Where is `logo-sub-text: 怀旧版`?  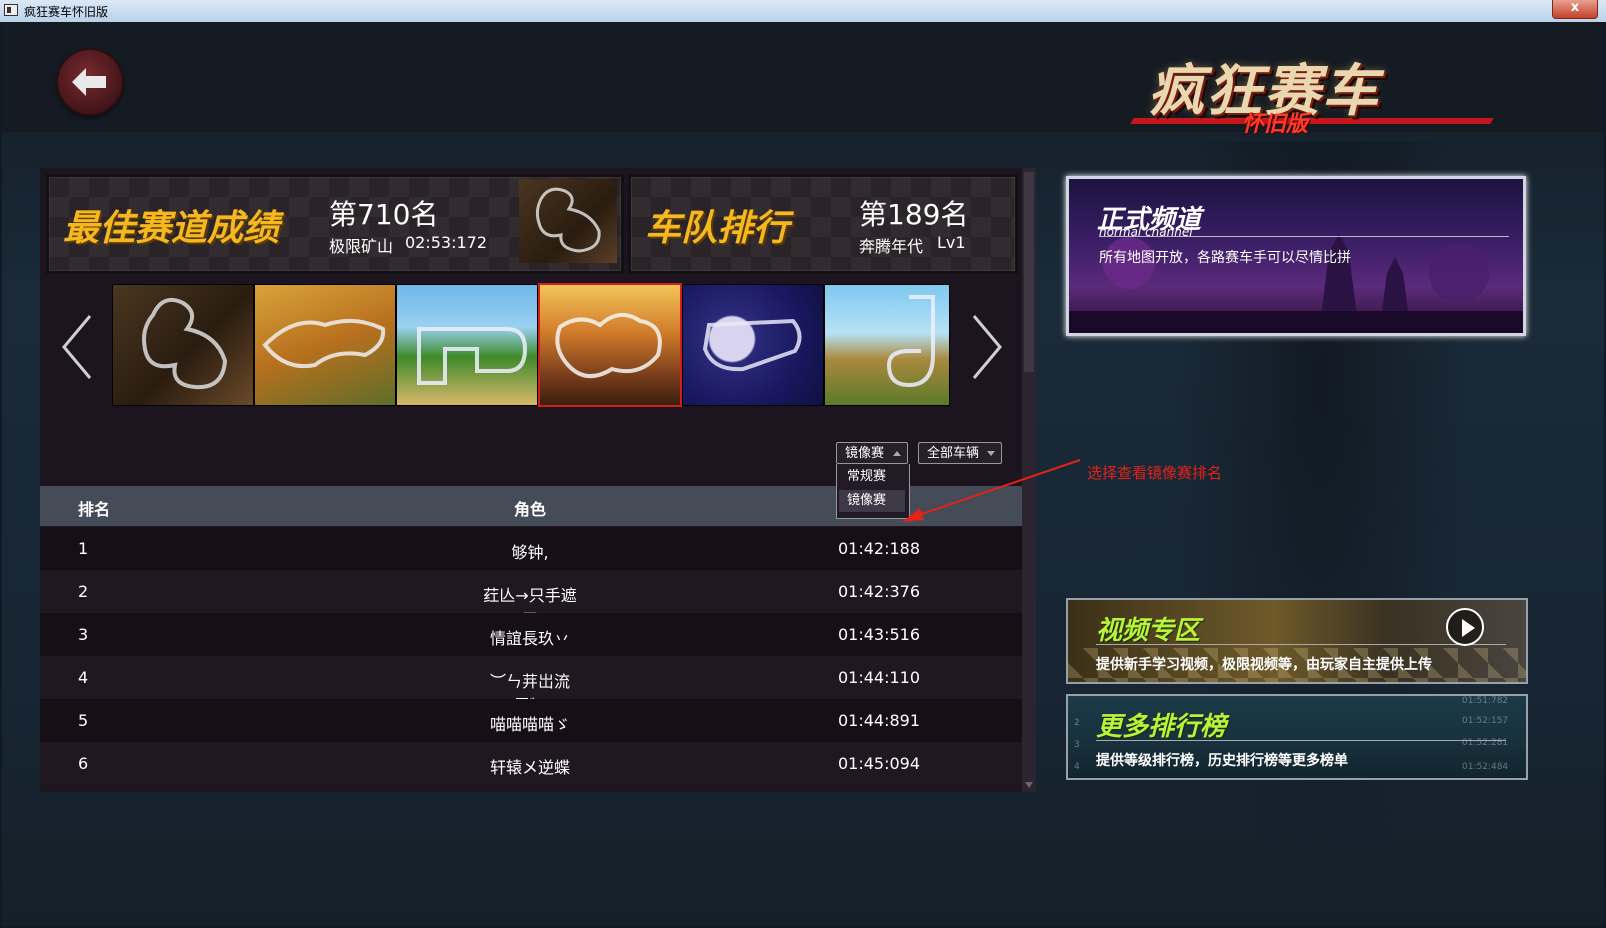 logo-sub-text: 怀旧版 is located at coordinates (1275, 124).